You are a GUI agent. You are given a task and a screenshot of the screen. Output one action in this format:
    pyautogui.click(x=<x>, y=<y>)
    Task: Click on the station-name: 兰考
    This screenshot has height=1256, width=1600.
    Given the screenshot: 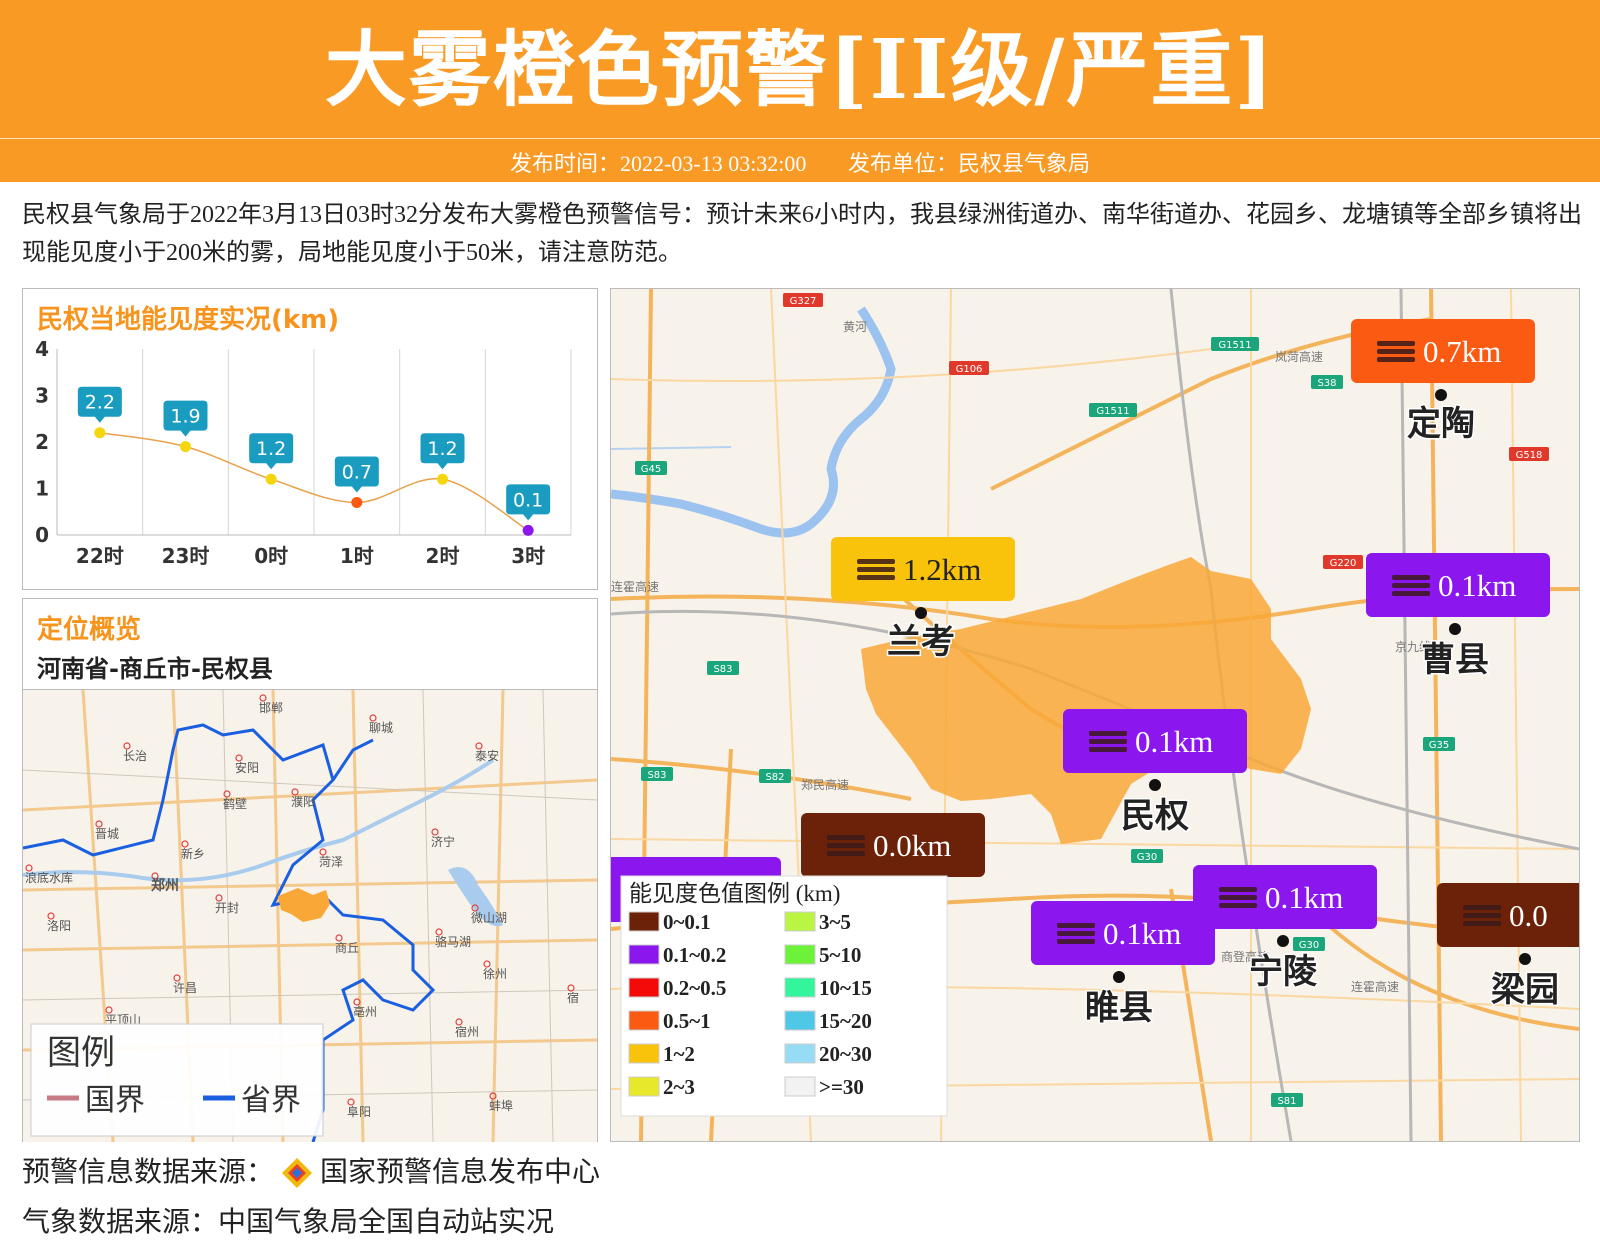 What is the action you would take?
    pyautogui.click(x=921, y=642)
    